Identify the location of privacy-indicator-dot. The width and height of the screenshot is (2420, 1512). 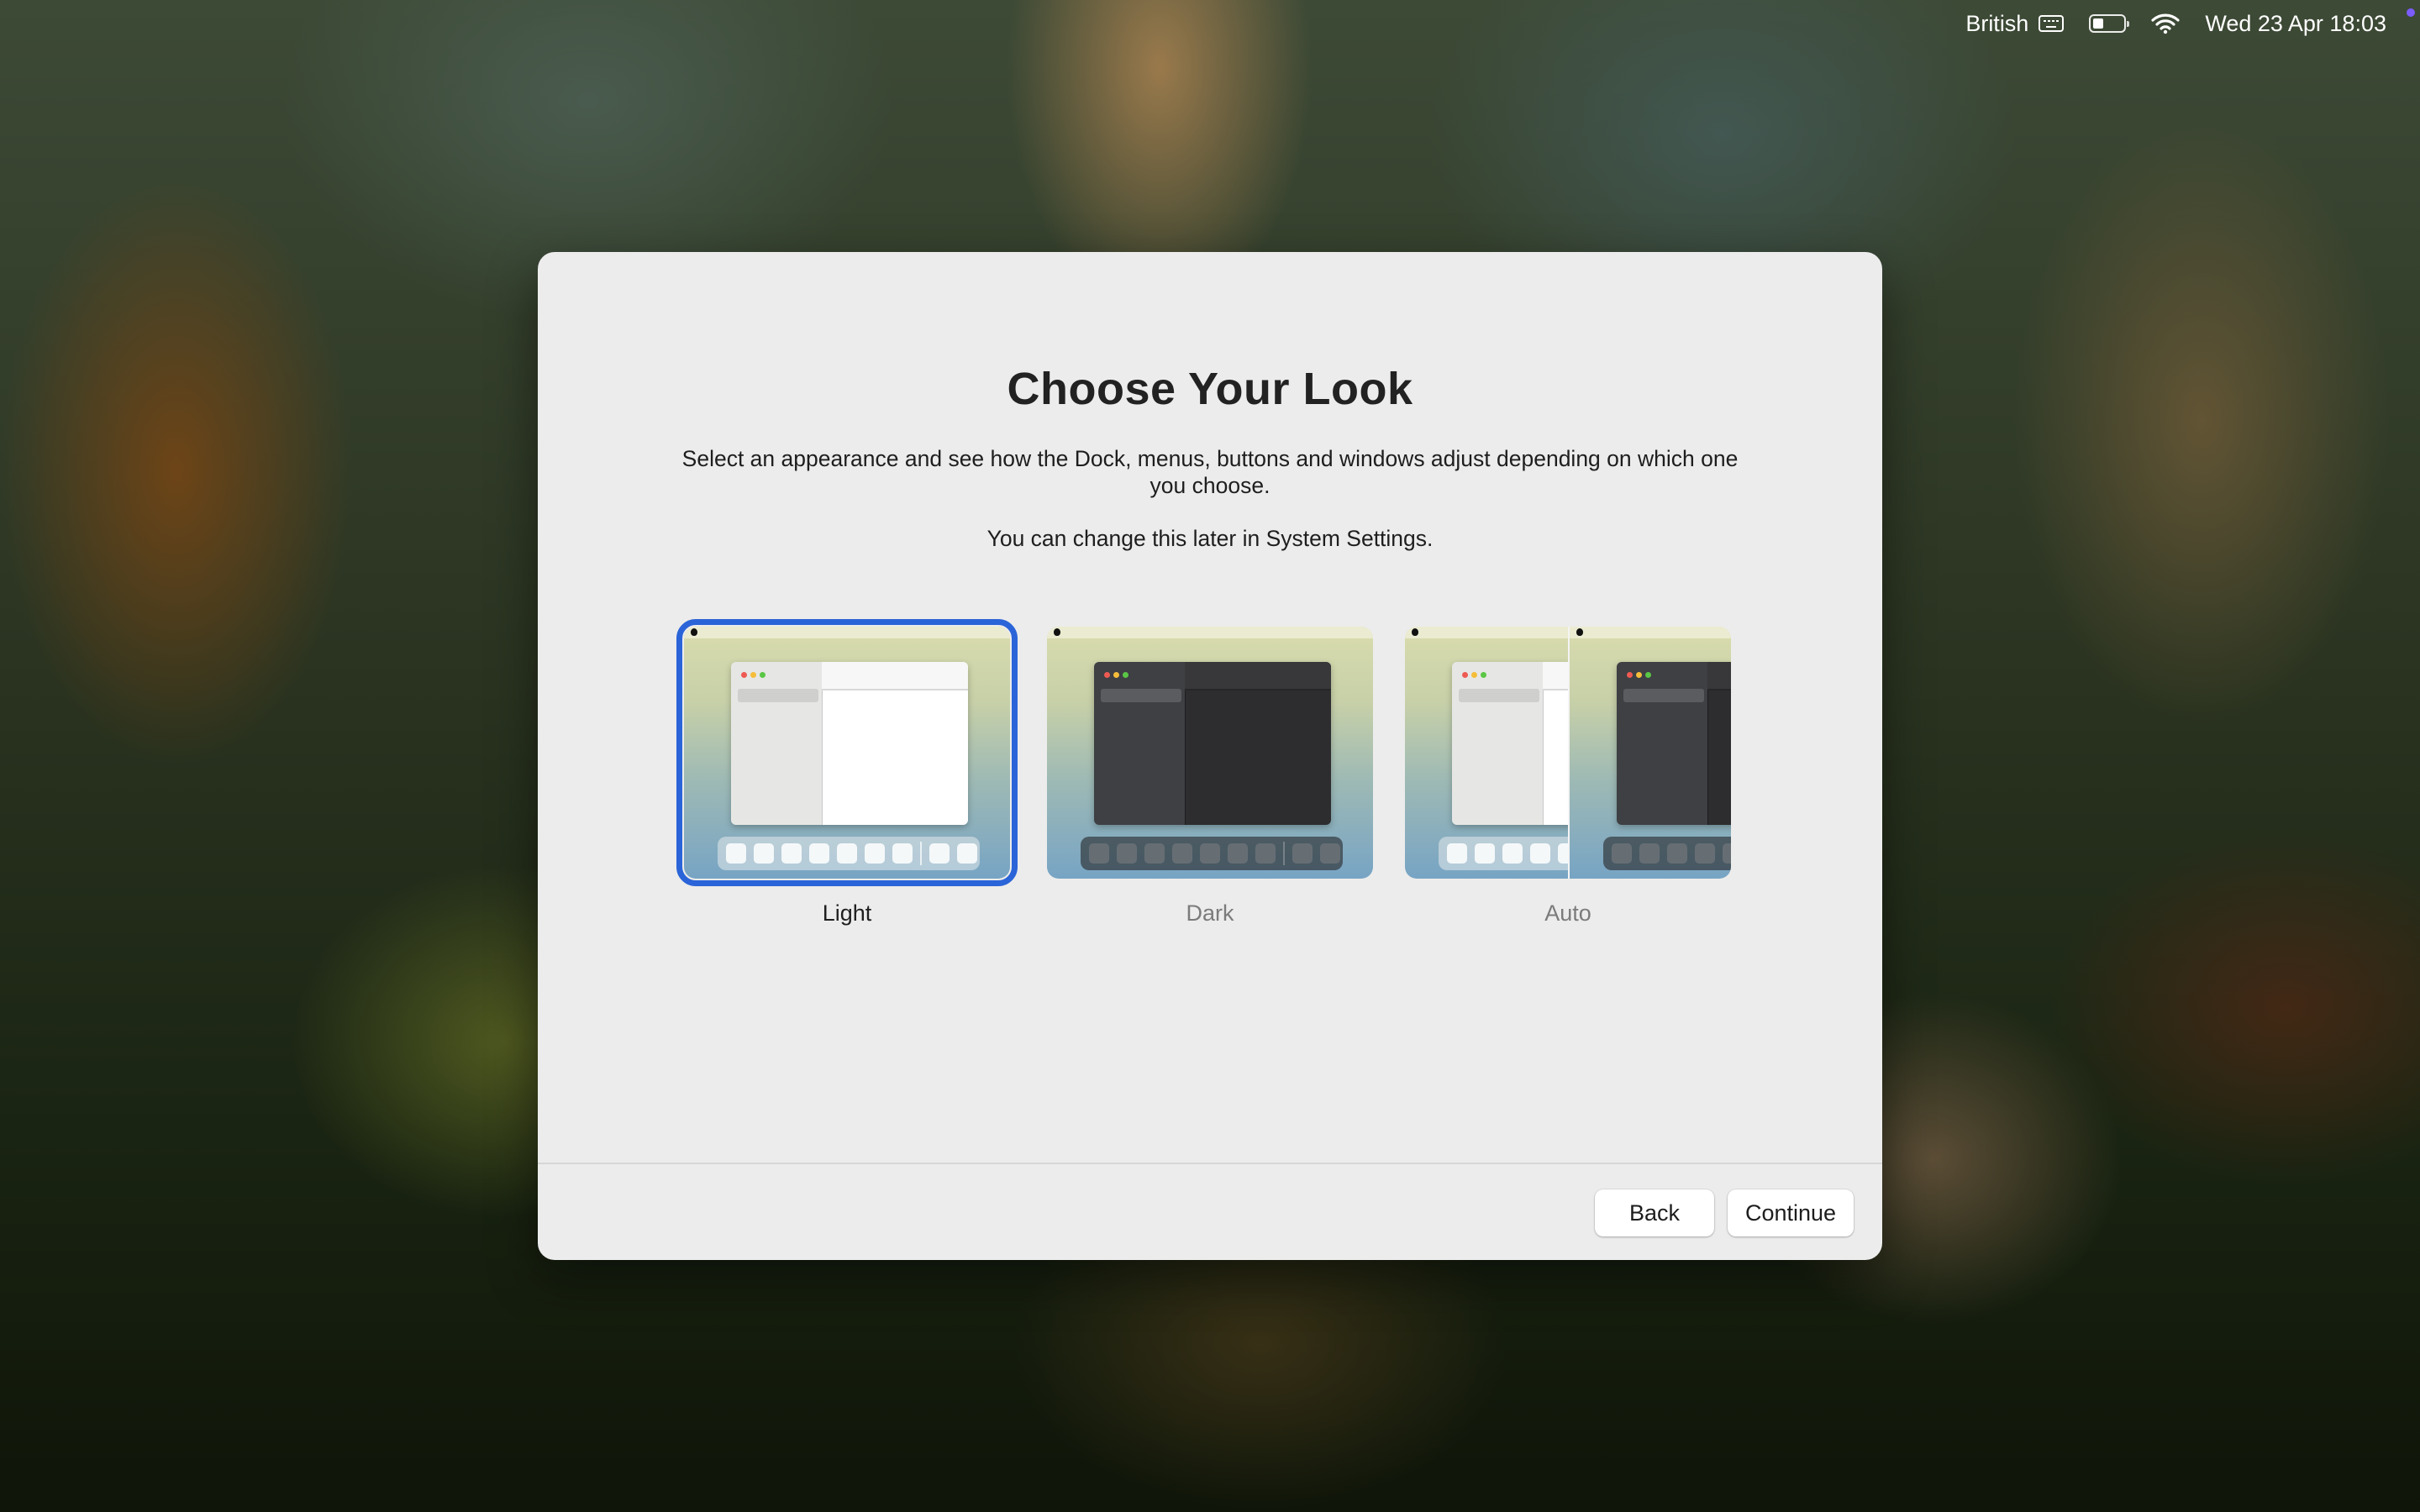
(2411, 12).